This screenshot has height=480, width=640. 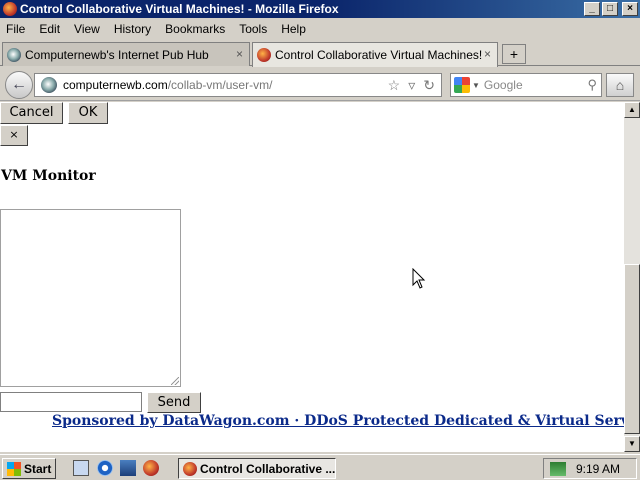 I want to click on chat-input, so click(x=71, y=402).